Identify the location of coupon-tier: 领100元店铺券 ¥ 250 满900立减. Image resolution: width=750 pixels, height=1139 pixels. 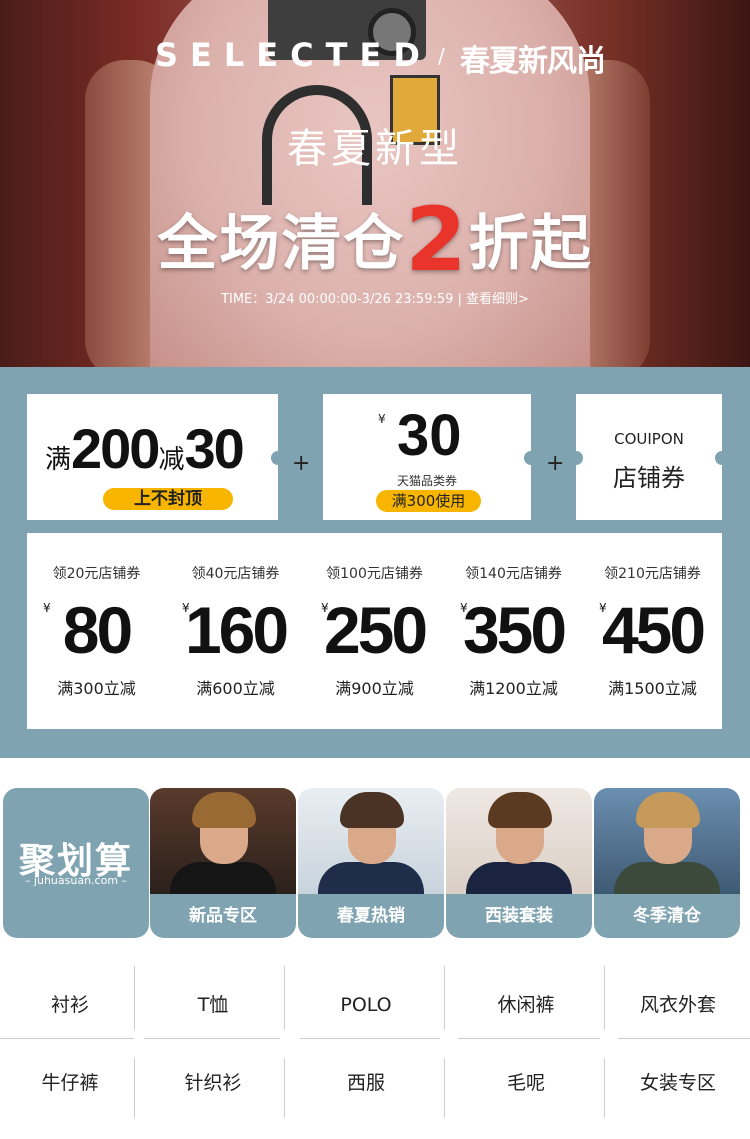
(374, 631).